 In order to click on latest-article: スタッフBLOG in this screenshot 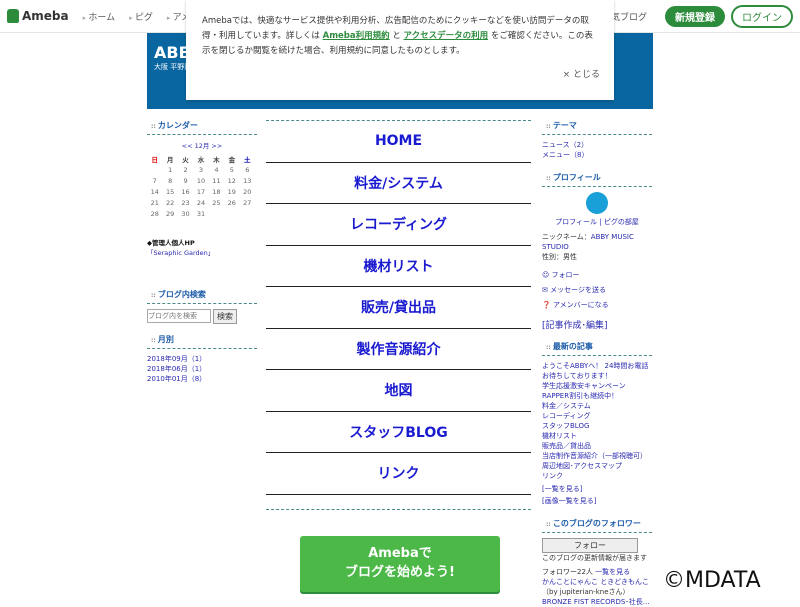, I will do `click(597, 426)`.